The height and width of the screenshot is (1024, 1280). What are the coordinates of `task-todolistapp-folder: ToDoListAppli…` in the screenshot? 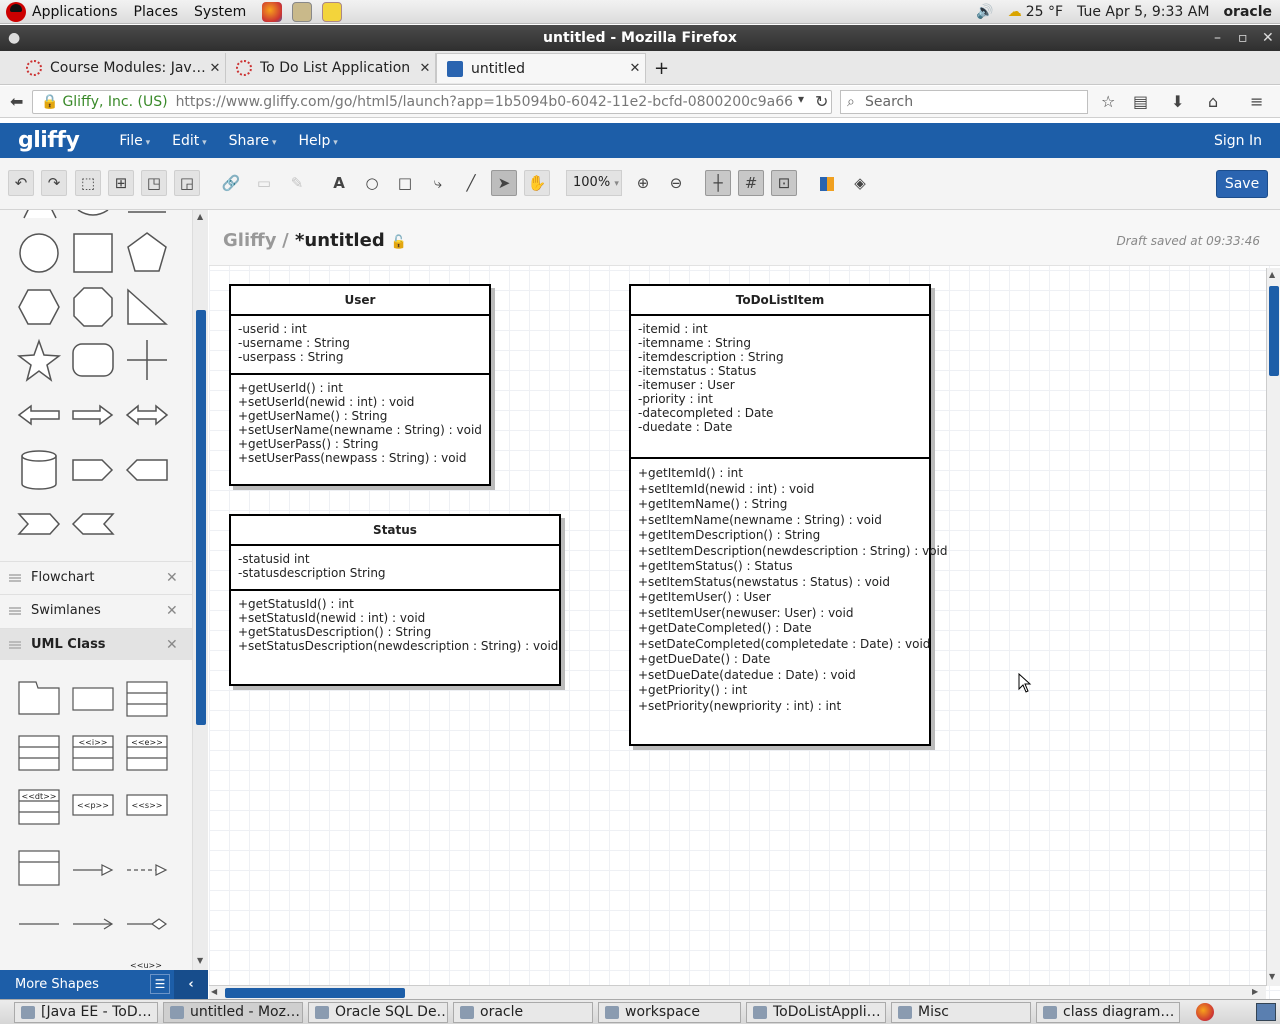 It's located at (816, 1012).